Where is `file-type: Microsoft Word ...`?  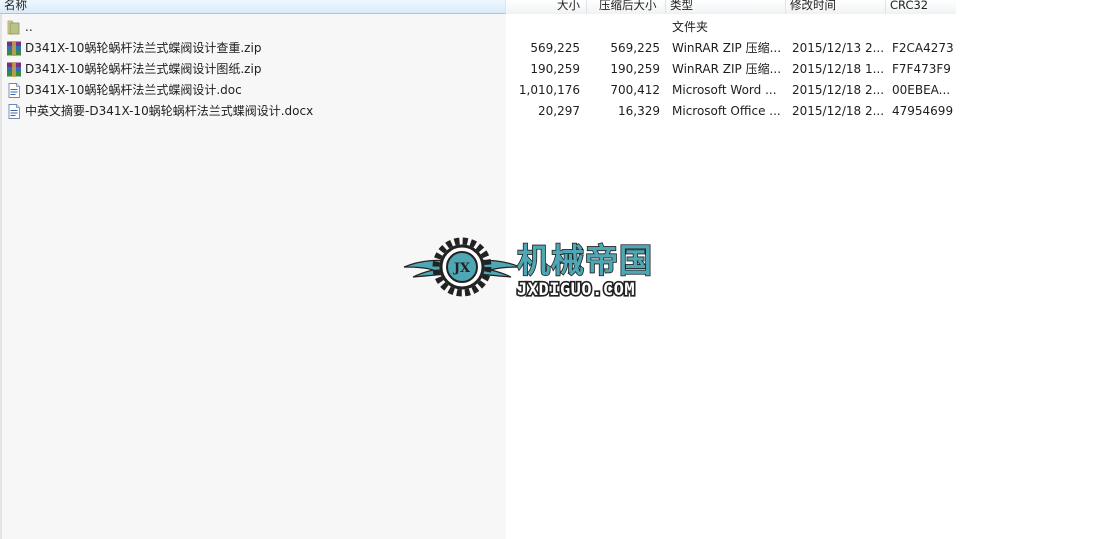
file-type: Microsoft Word ... is located at coordinates (724, 90).